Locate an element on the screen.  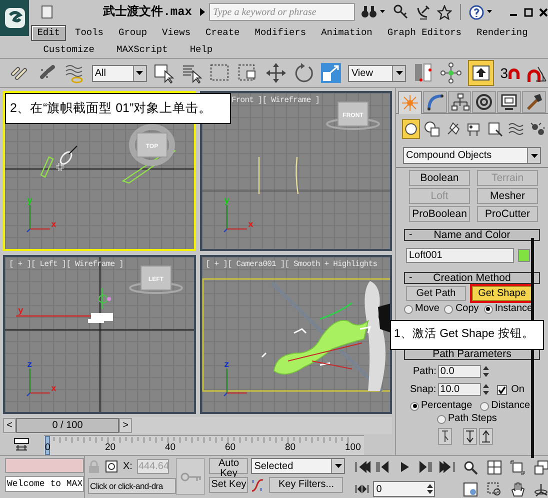
menu-item: Modifiers is located at coordinates (280, 32).